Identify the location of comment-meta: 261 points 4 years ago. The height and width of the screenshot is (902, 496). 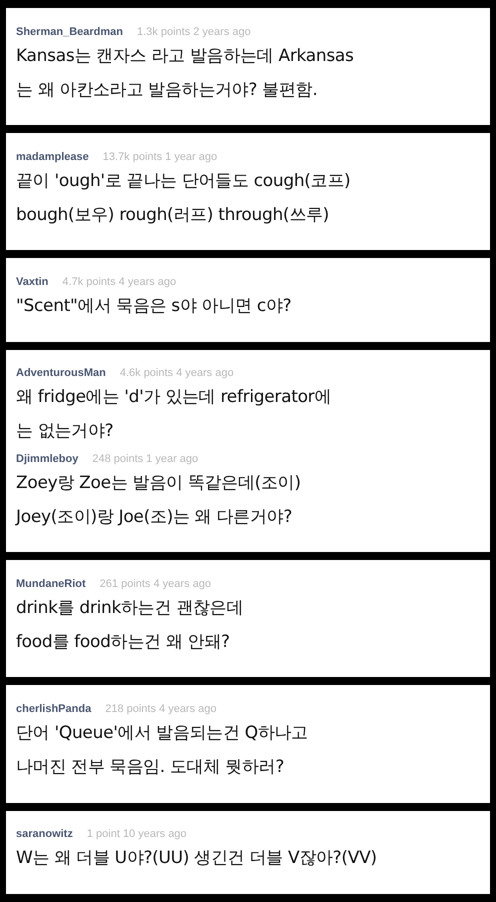
(155, 584).